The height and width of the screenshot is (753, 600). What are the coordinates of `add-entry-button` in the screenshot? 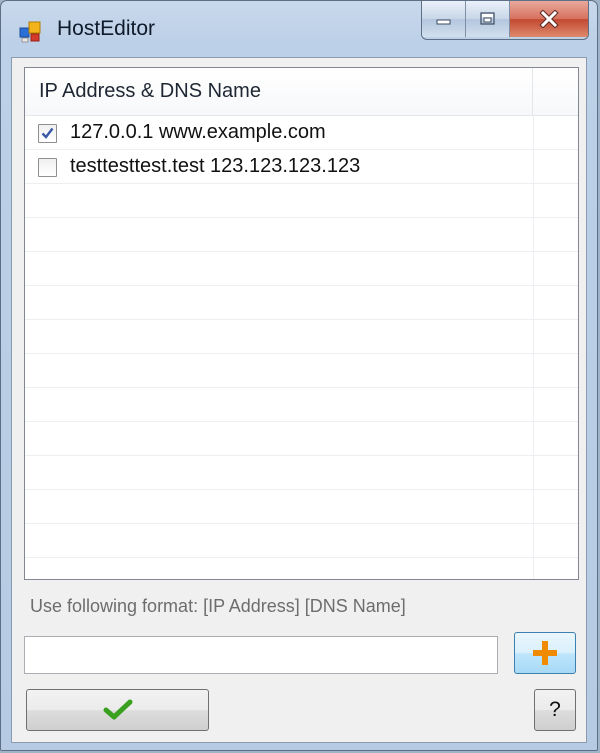 It's located at (545, 653).